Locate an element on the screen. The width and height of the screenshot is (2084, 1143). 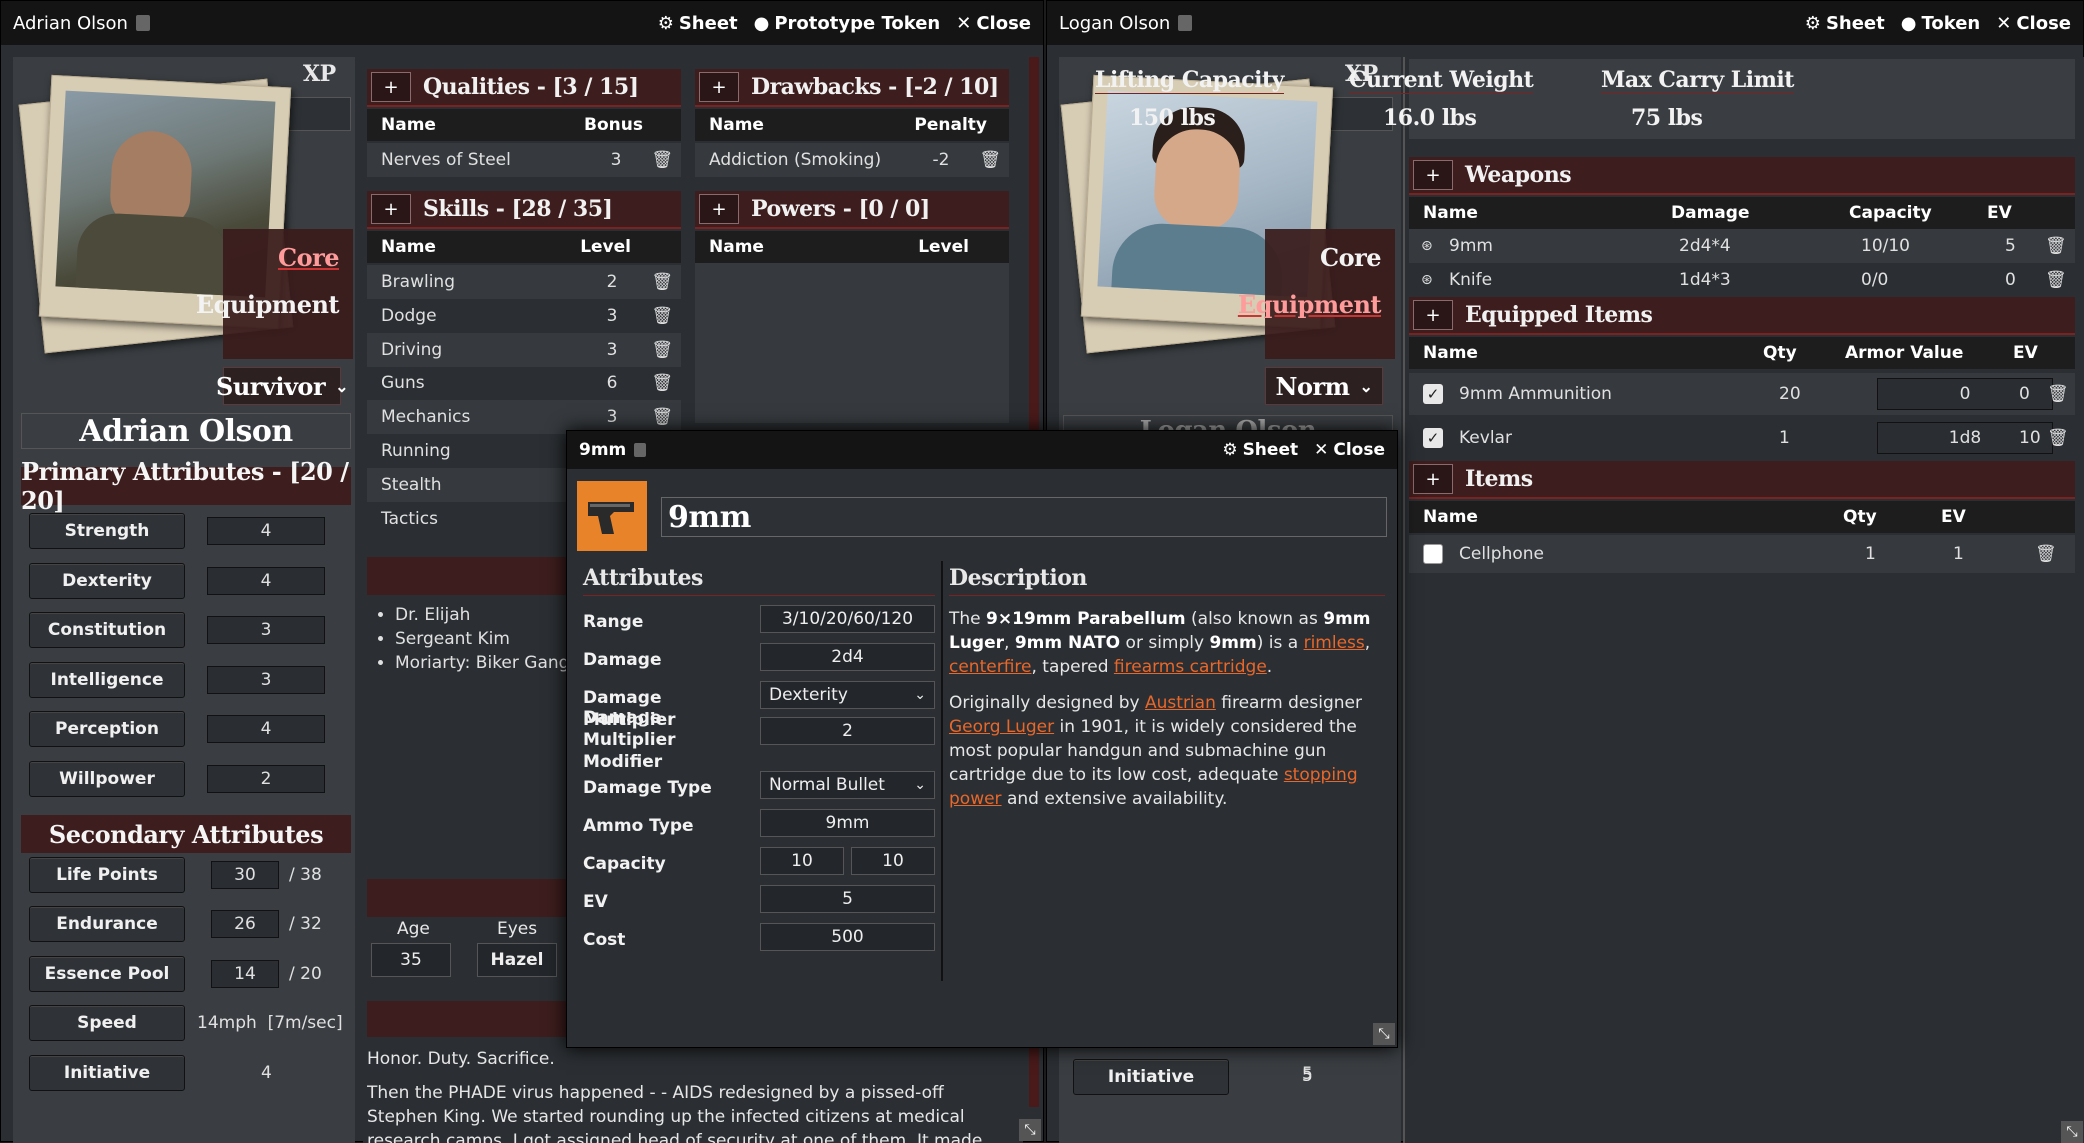
attribute-strength-button: Strength is located at coordinates (107, 531).